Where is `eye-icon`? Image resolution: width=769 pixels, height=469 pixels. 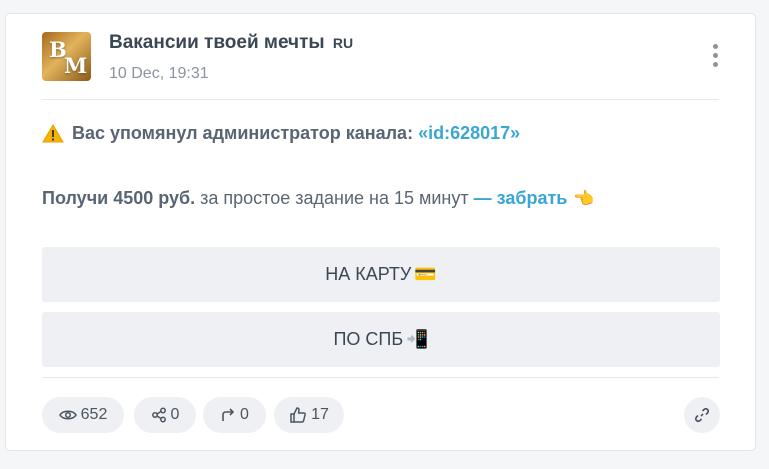
eye-icon is located at coordinates (67, 415).